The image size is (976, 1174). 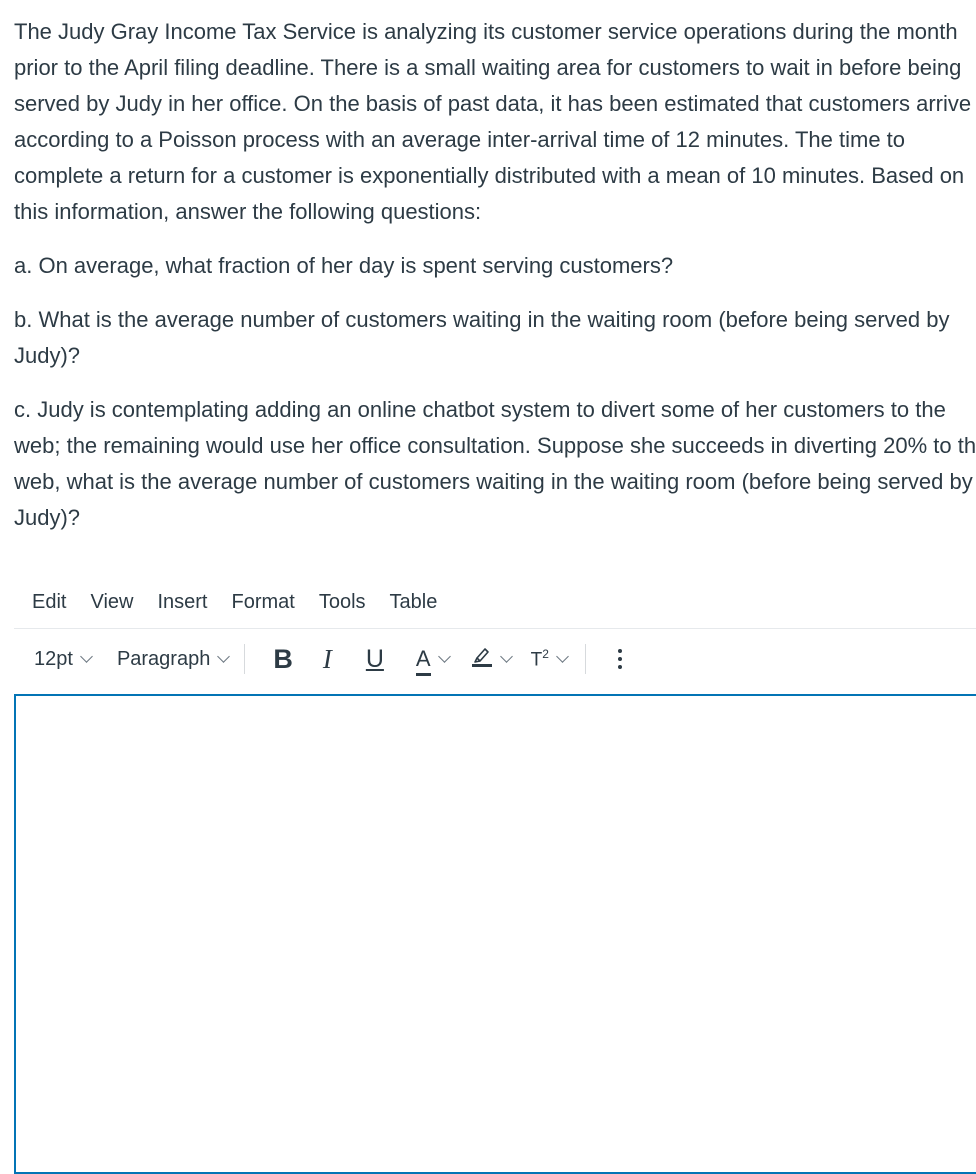 I want to click on text-color-icon: A, so click(x=423, y=661).